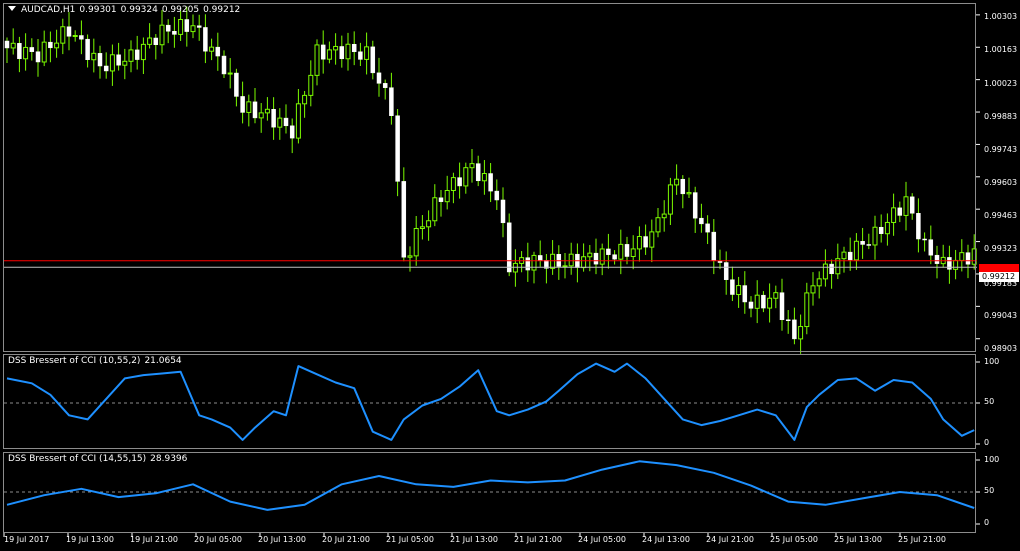  What do you see at coordinates (666, 539) in the screenshot?
I see `time-axis-label: 24 Jul 13:00` at bounding box center [666, 539].